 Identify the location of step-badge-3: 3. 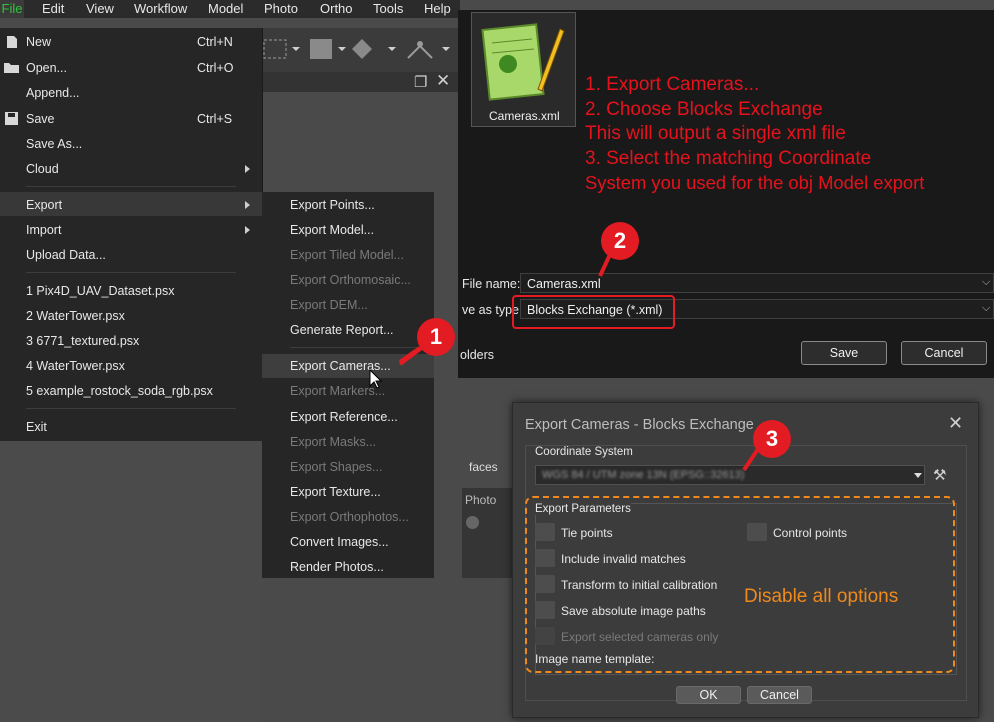
(772, 439).